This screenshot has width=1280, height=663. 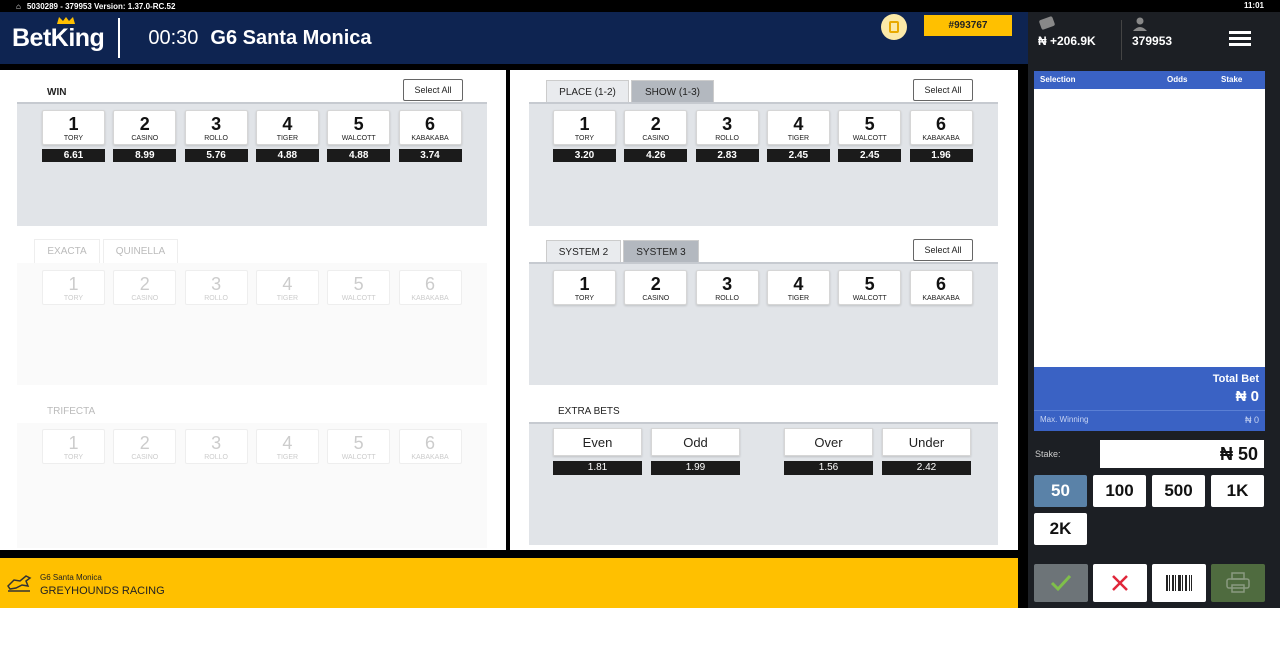 What do you see at coordinates (73, 155) in the screenshot?
I see `win-odds-1: 6.61` at bounding box center [73, 155].